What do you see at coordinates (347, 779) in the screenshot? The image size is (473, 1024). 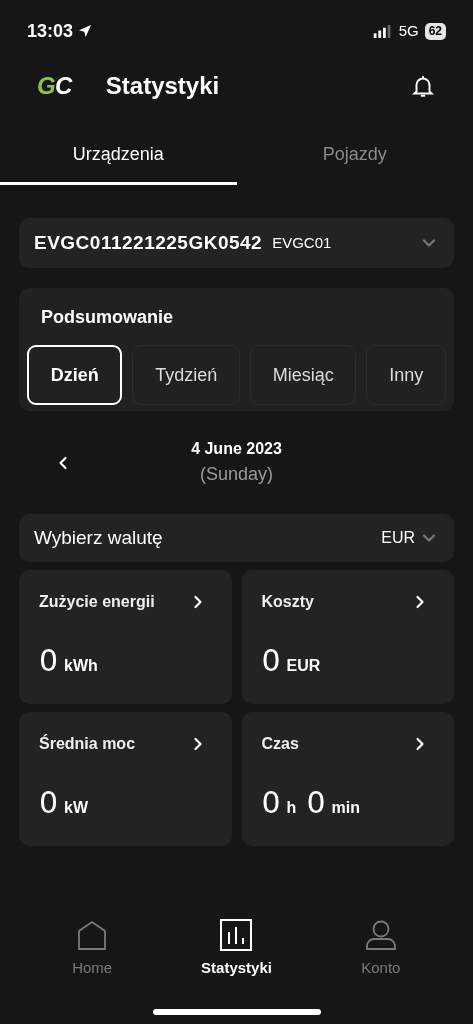 I see `metric-card: Czas 0 h 0 min` at bounding box center [347, 779].